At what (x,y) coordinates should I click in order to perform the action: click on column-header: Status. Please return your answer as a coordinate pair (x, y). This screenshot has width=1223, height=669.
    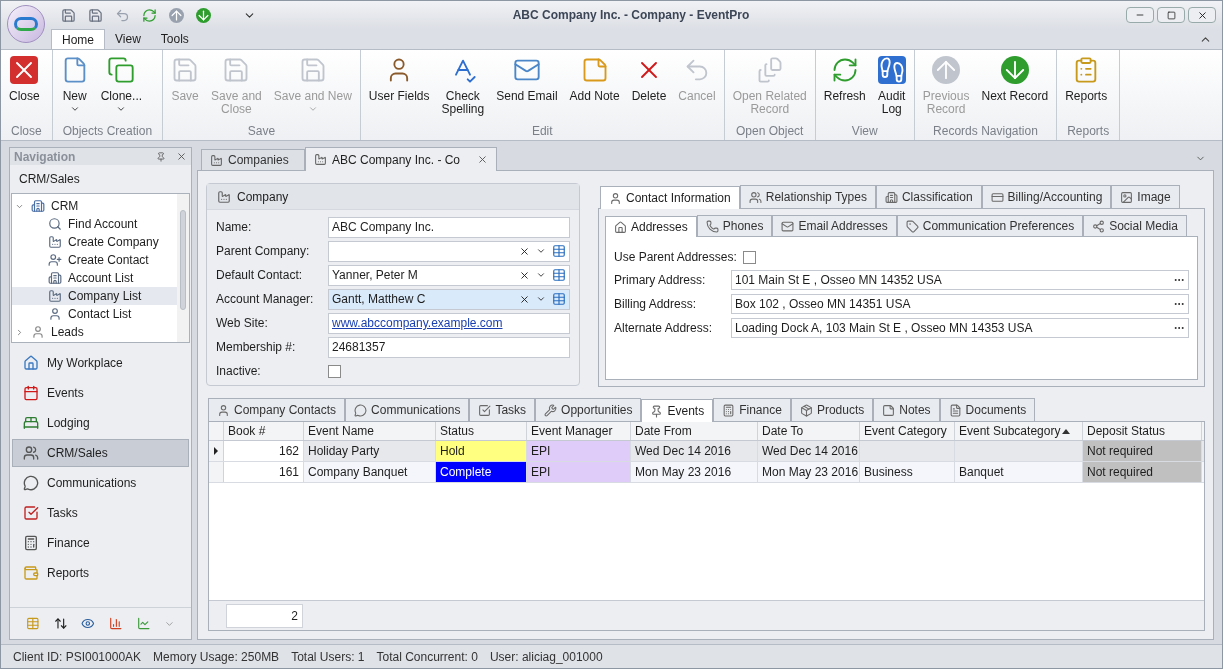
    Looking at the image, I should click on (481, 431).